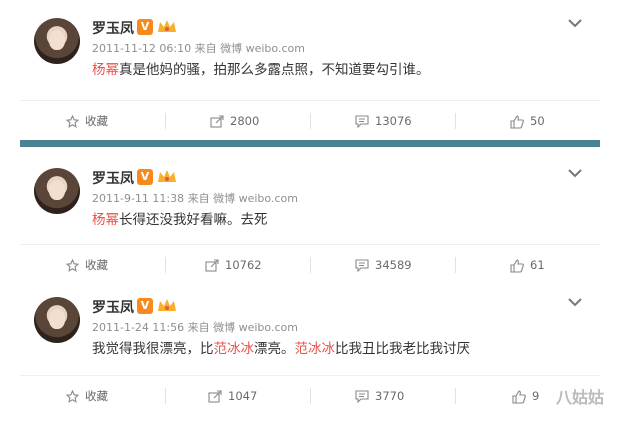 The height and width of the screenshot is (421, 632). Describe the element at coordinates (537, 121) in the screenshot. I see `like-count: 50` at that location.